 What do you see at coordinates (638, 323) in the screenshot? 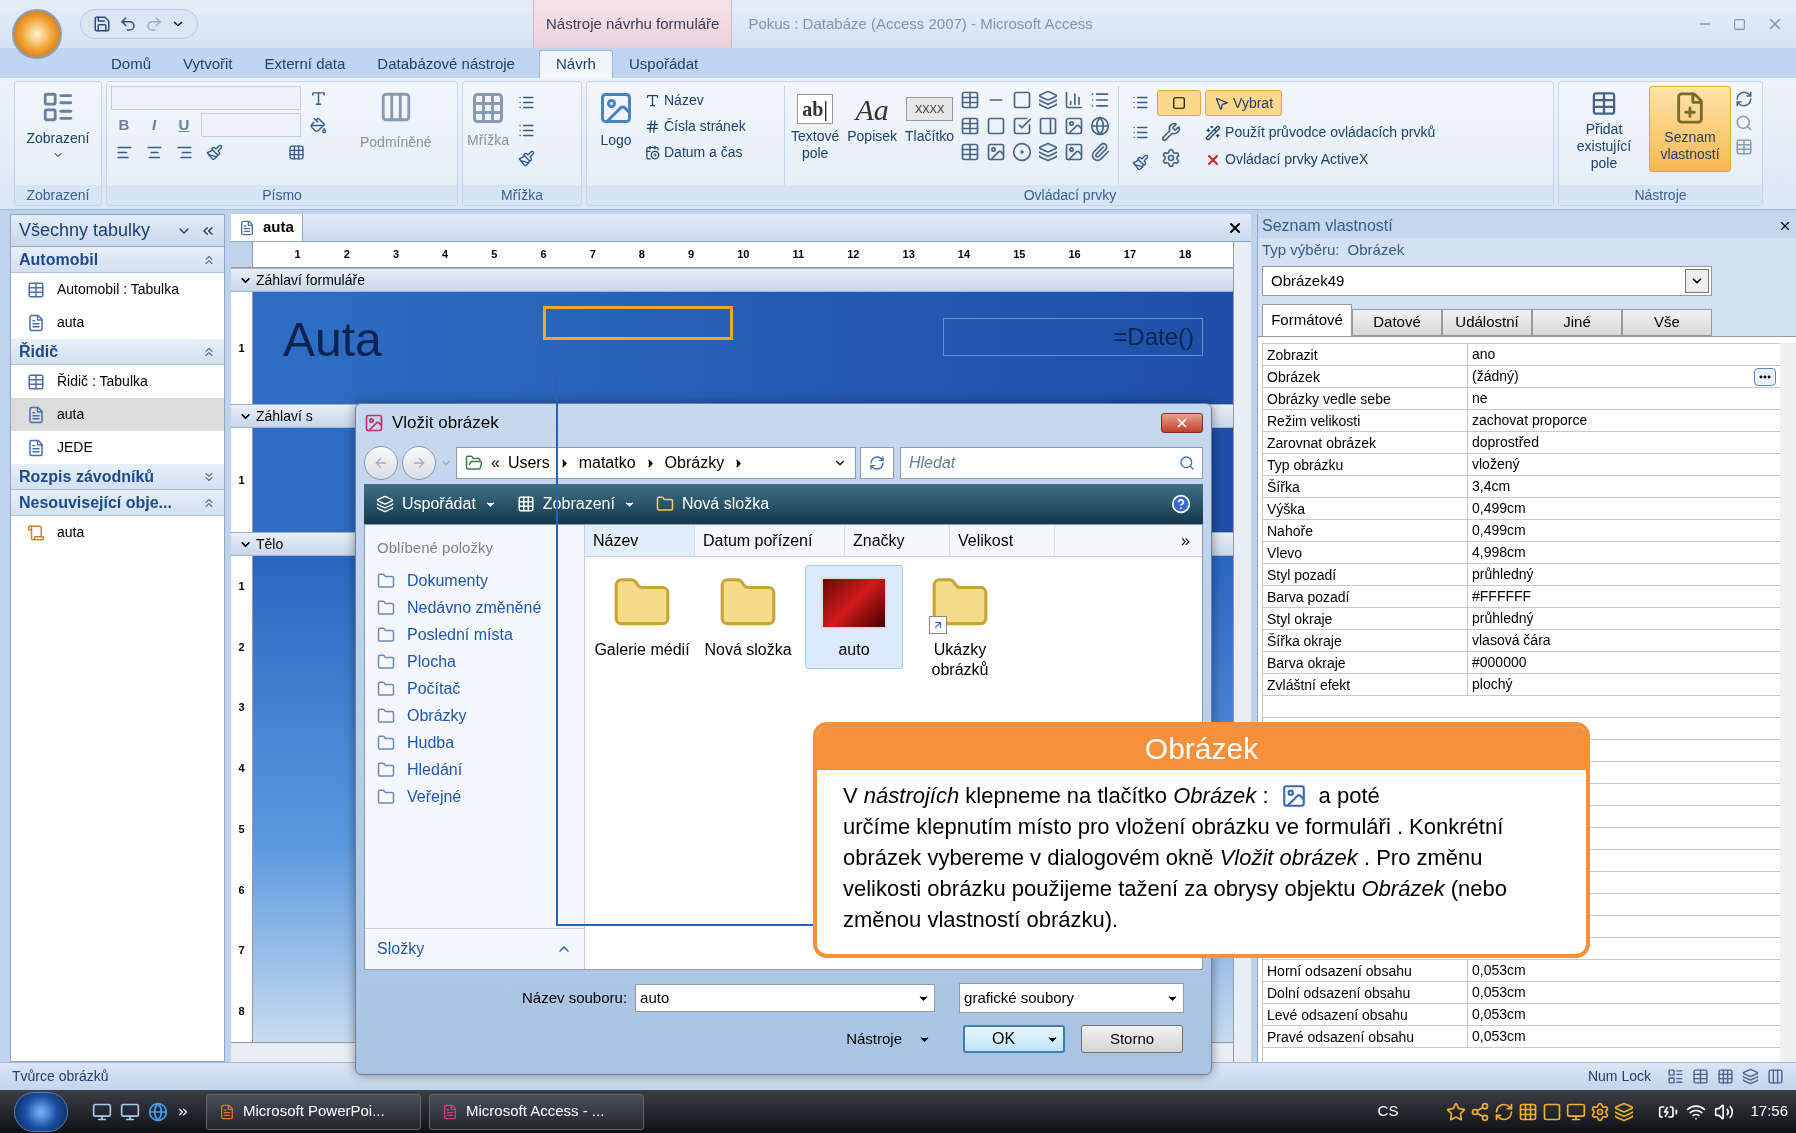
I see `selected-image-control` at bounding box center [638, 323].